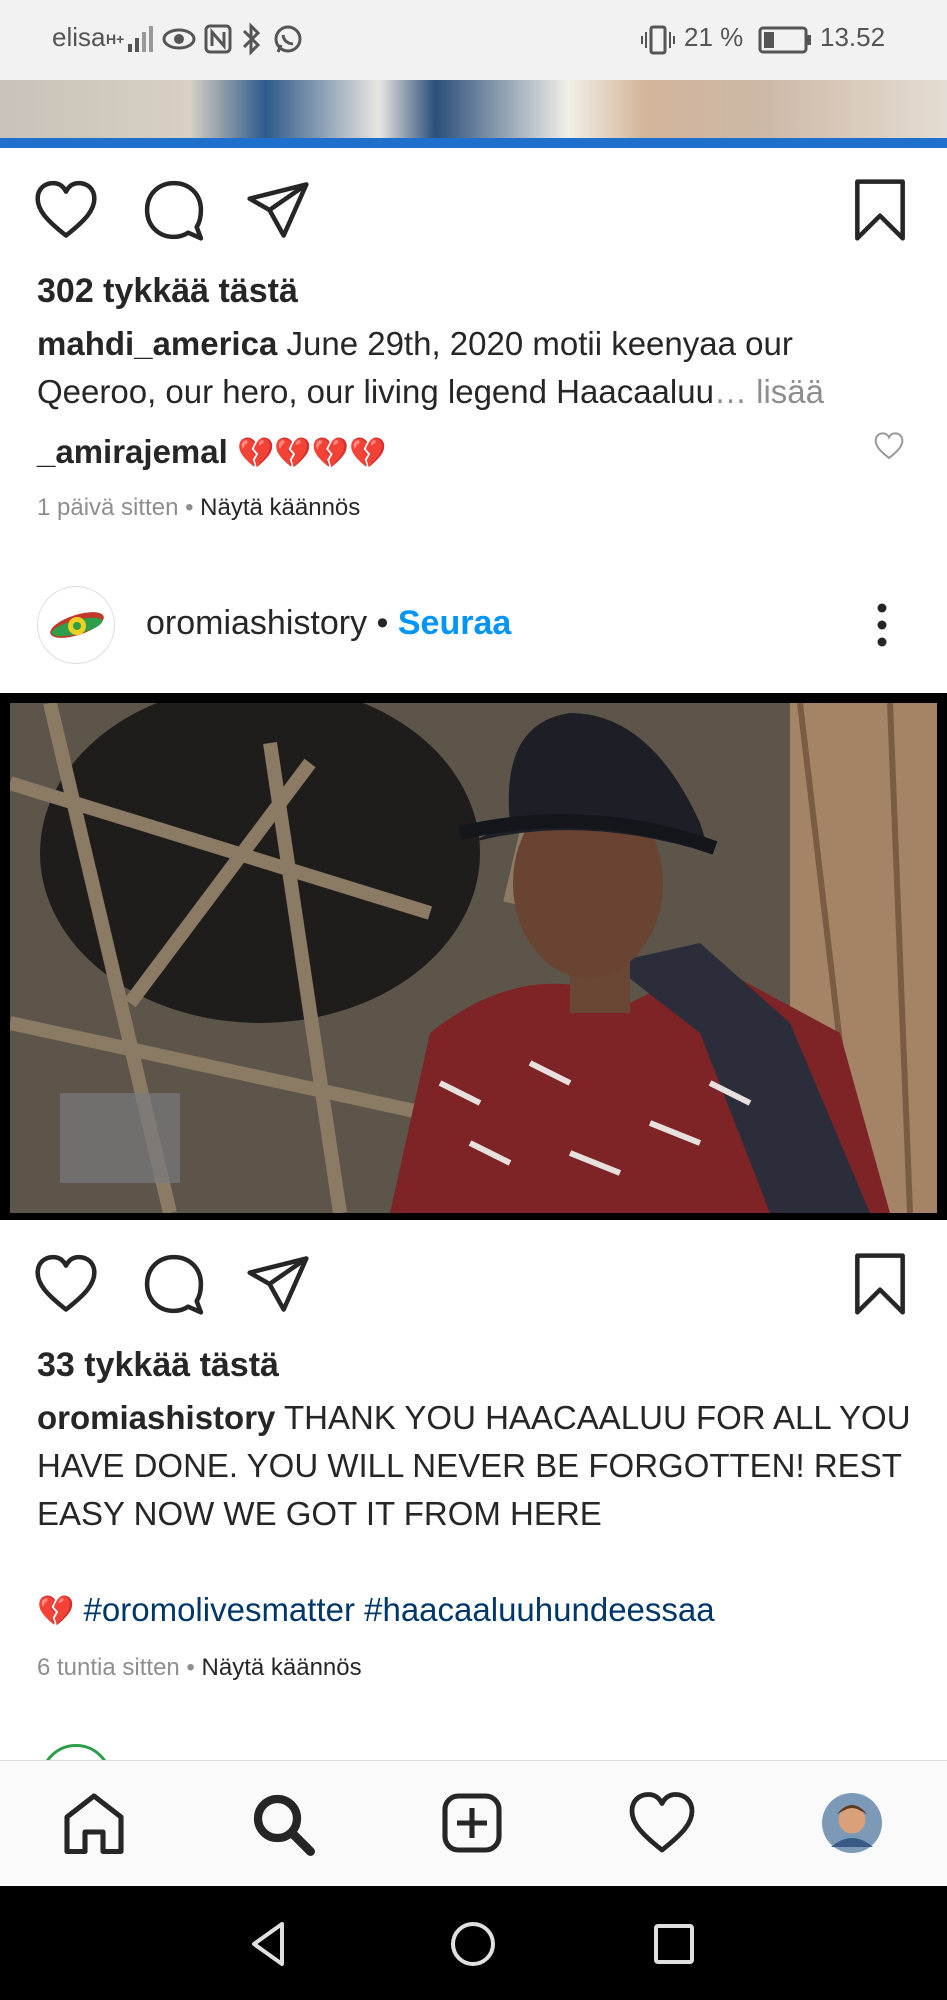 The width and height of the screenshot is (947, 2000). Describe the element at coordinates (852, 1823) in the screenshot. I see `profile-avatar` at that location.